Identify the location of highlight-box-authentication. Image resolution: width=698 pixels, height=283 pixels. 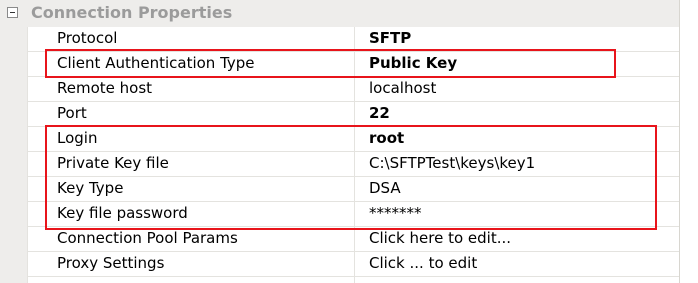
(330, 63).